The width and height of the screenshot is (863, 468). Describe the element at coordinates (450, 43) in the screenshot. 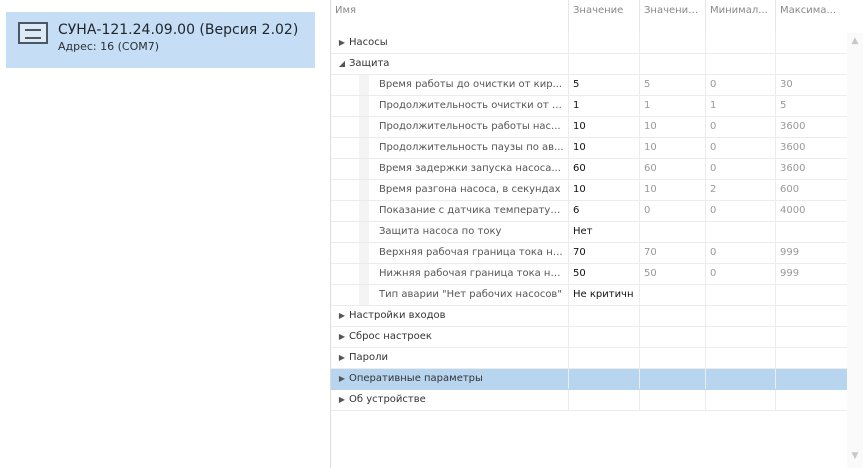

I see `category-cell: ▶ Насосы` at that location.